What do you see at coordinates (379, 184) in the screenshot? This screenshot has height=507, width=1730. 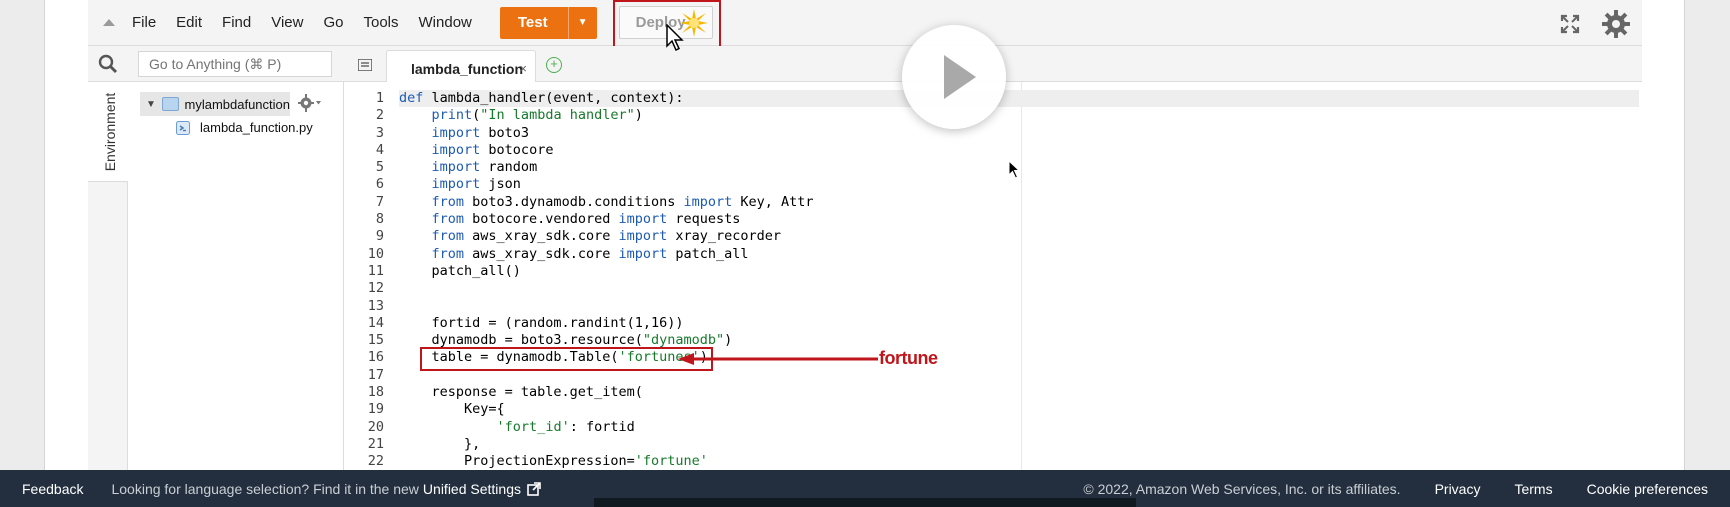 I see `line-number: 6` at bounding box center [379, 184].